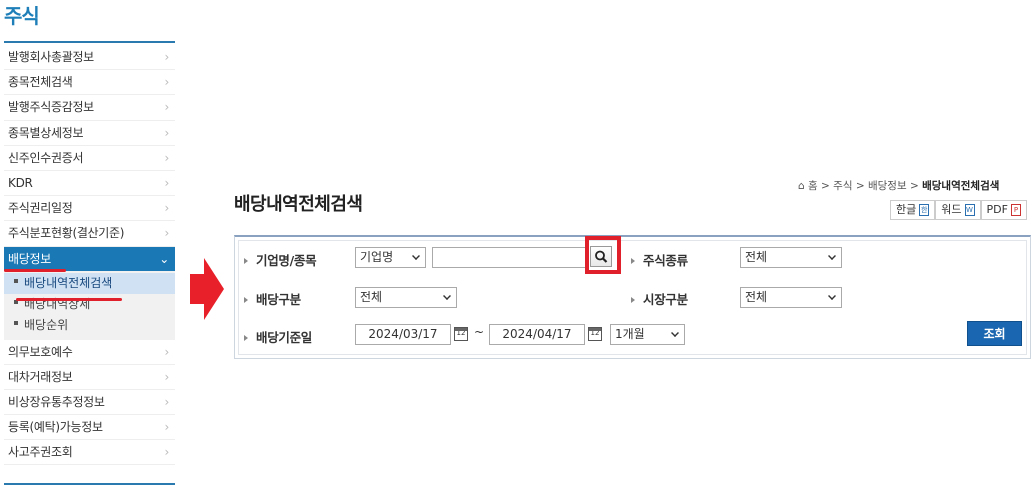 The image size is (1035, 486). I want to click on word-file-icon: W, so click(969, 210).